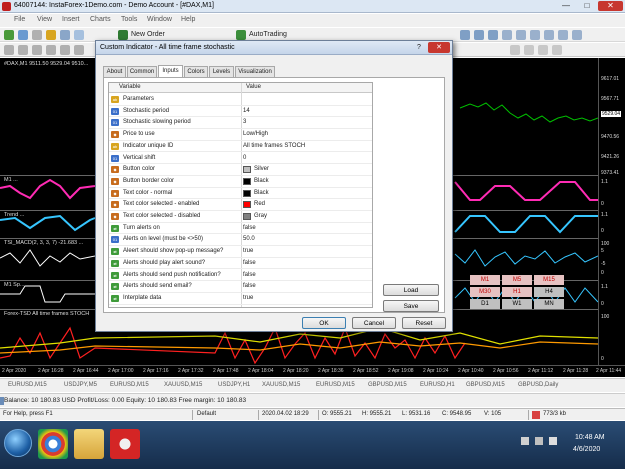 This screenshot has height=469, width=625. Describe the element at coordinates (240, 170) in the screenshot. I see `parameter-row: ◆ Button color Silver` at that location.